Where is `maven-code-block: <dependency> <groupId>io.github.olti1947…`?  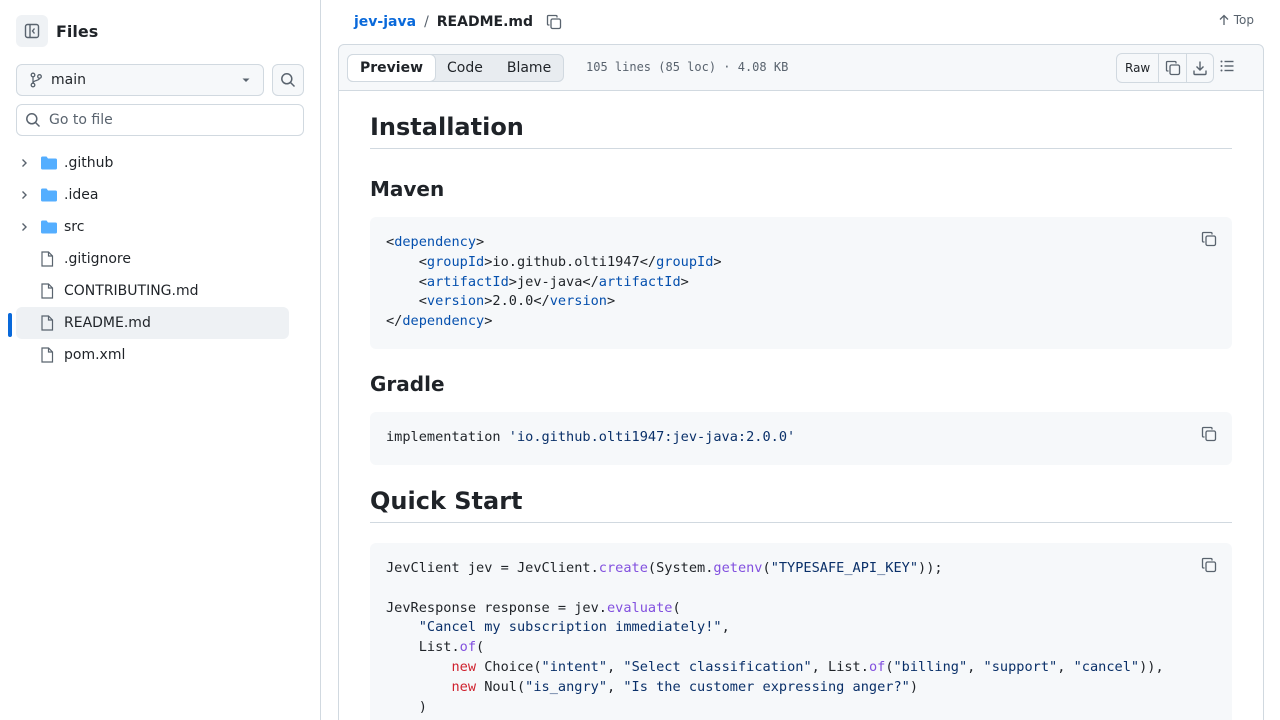
maven-code-block: <dependency> <groupId>io.github.olti1947… is located at coordinates (801, 283).